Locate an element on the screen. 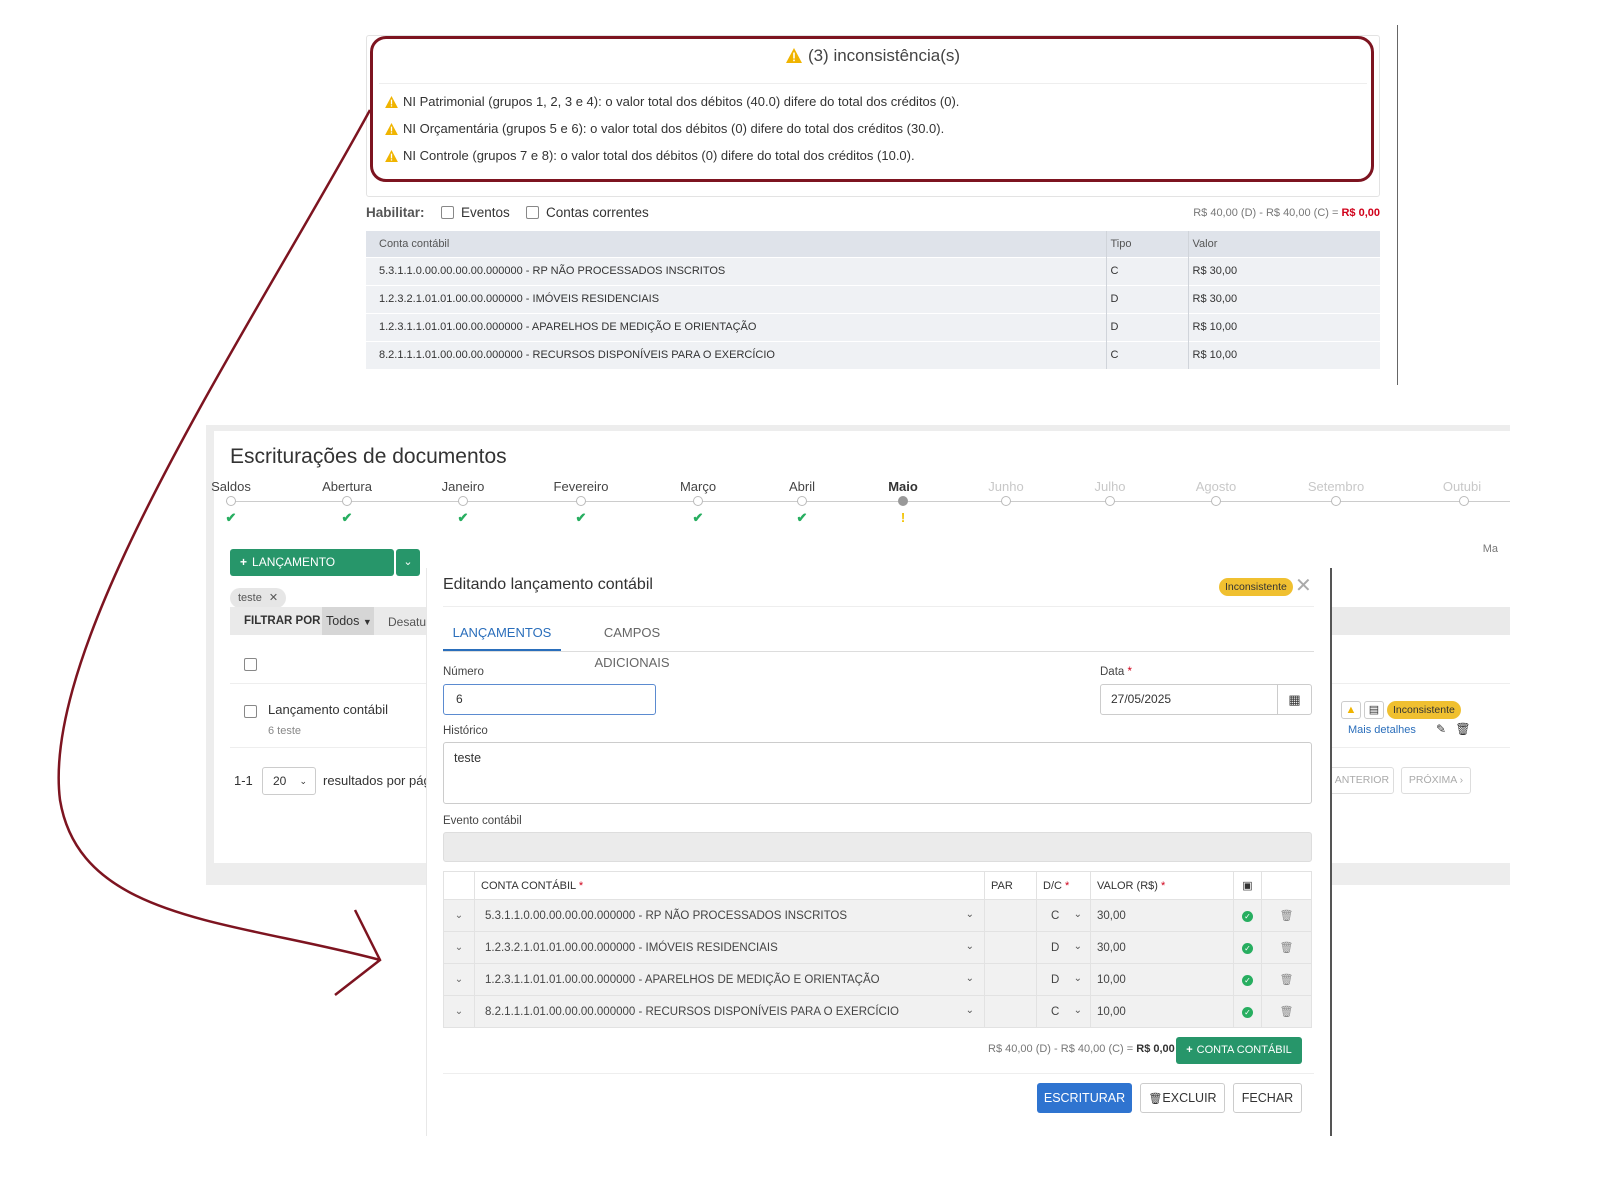  tab-lancamentos: LANÇAMENTOS is located at coordinates (502, 634).